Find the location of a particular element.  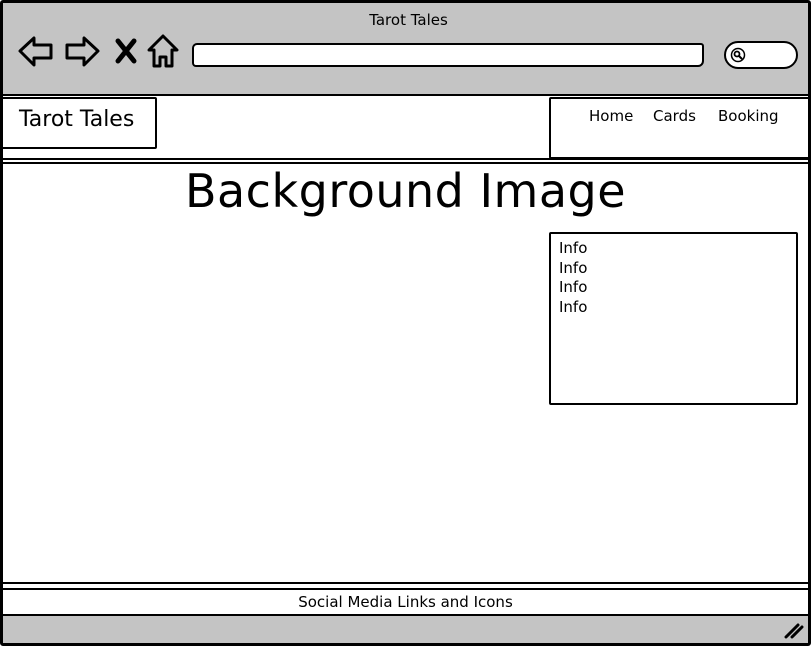

content-bottom-border is located at coordinates (405, 583).